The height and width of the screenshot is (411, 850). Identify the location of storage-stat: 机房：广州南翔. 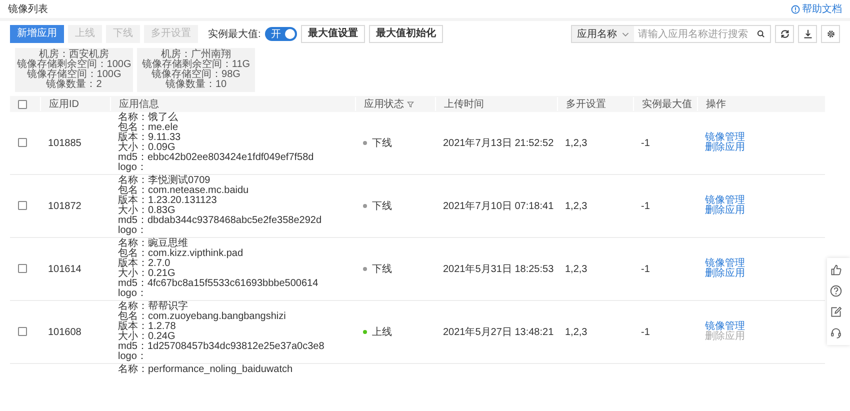
(196, 55).